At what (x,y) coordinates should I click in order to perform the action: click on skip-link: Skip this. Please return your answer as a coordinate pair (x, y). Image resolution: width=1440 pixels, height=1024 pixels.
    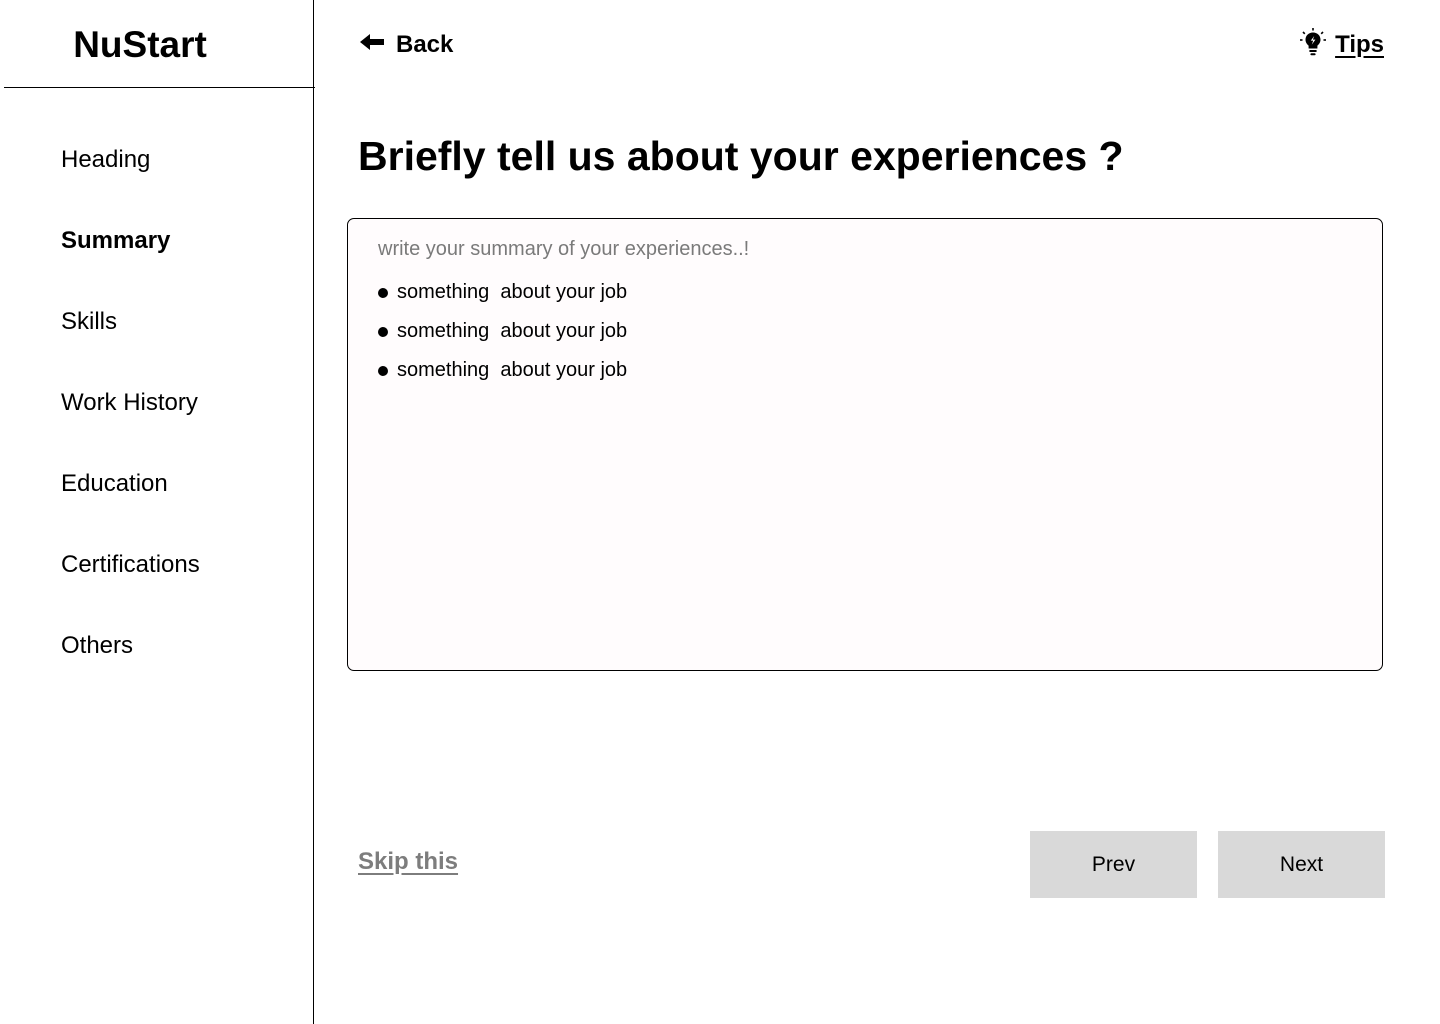
    Looking at the image, I should click on (408, 862).